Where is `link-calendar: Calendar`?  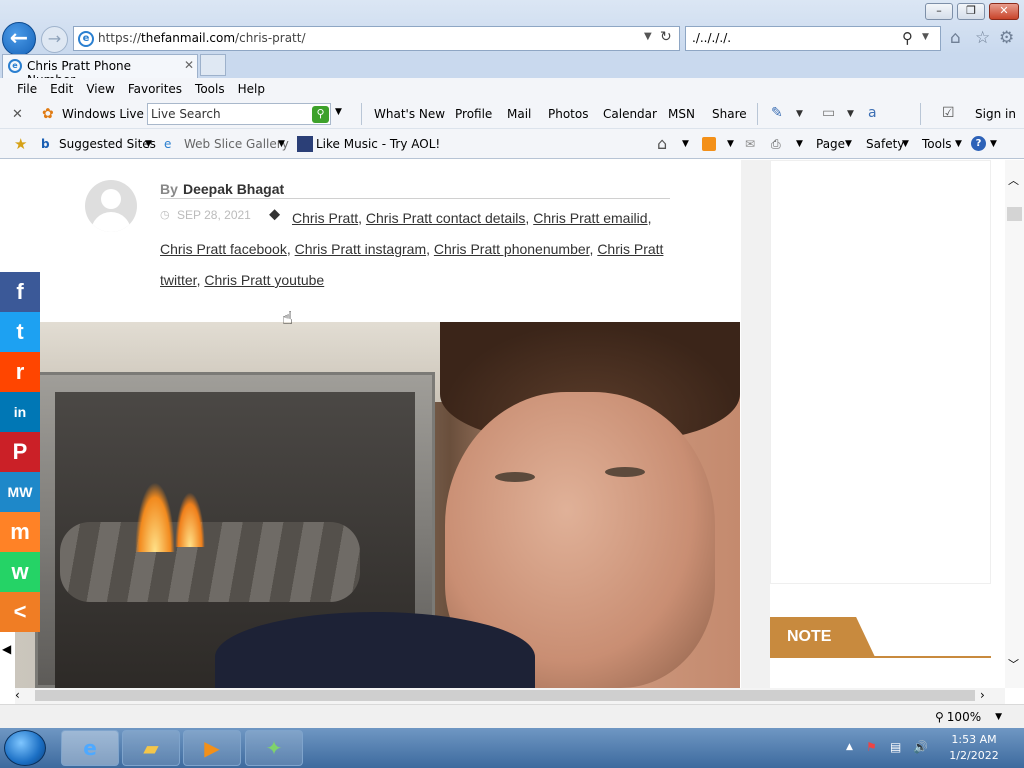 link-calendar: Calendar is located at coordinates (630, 114).